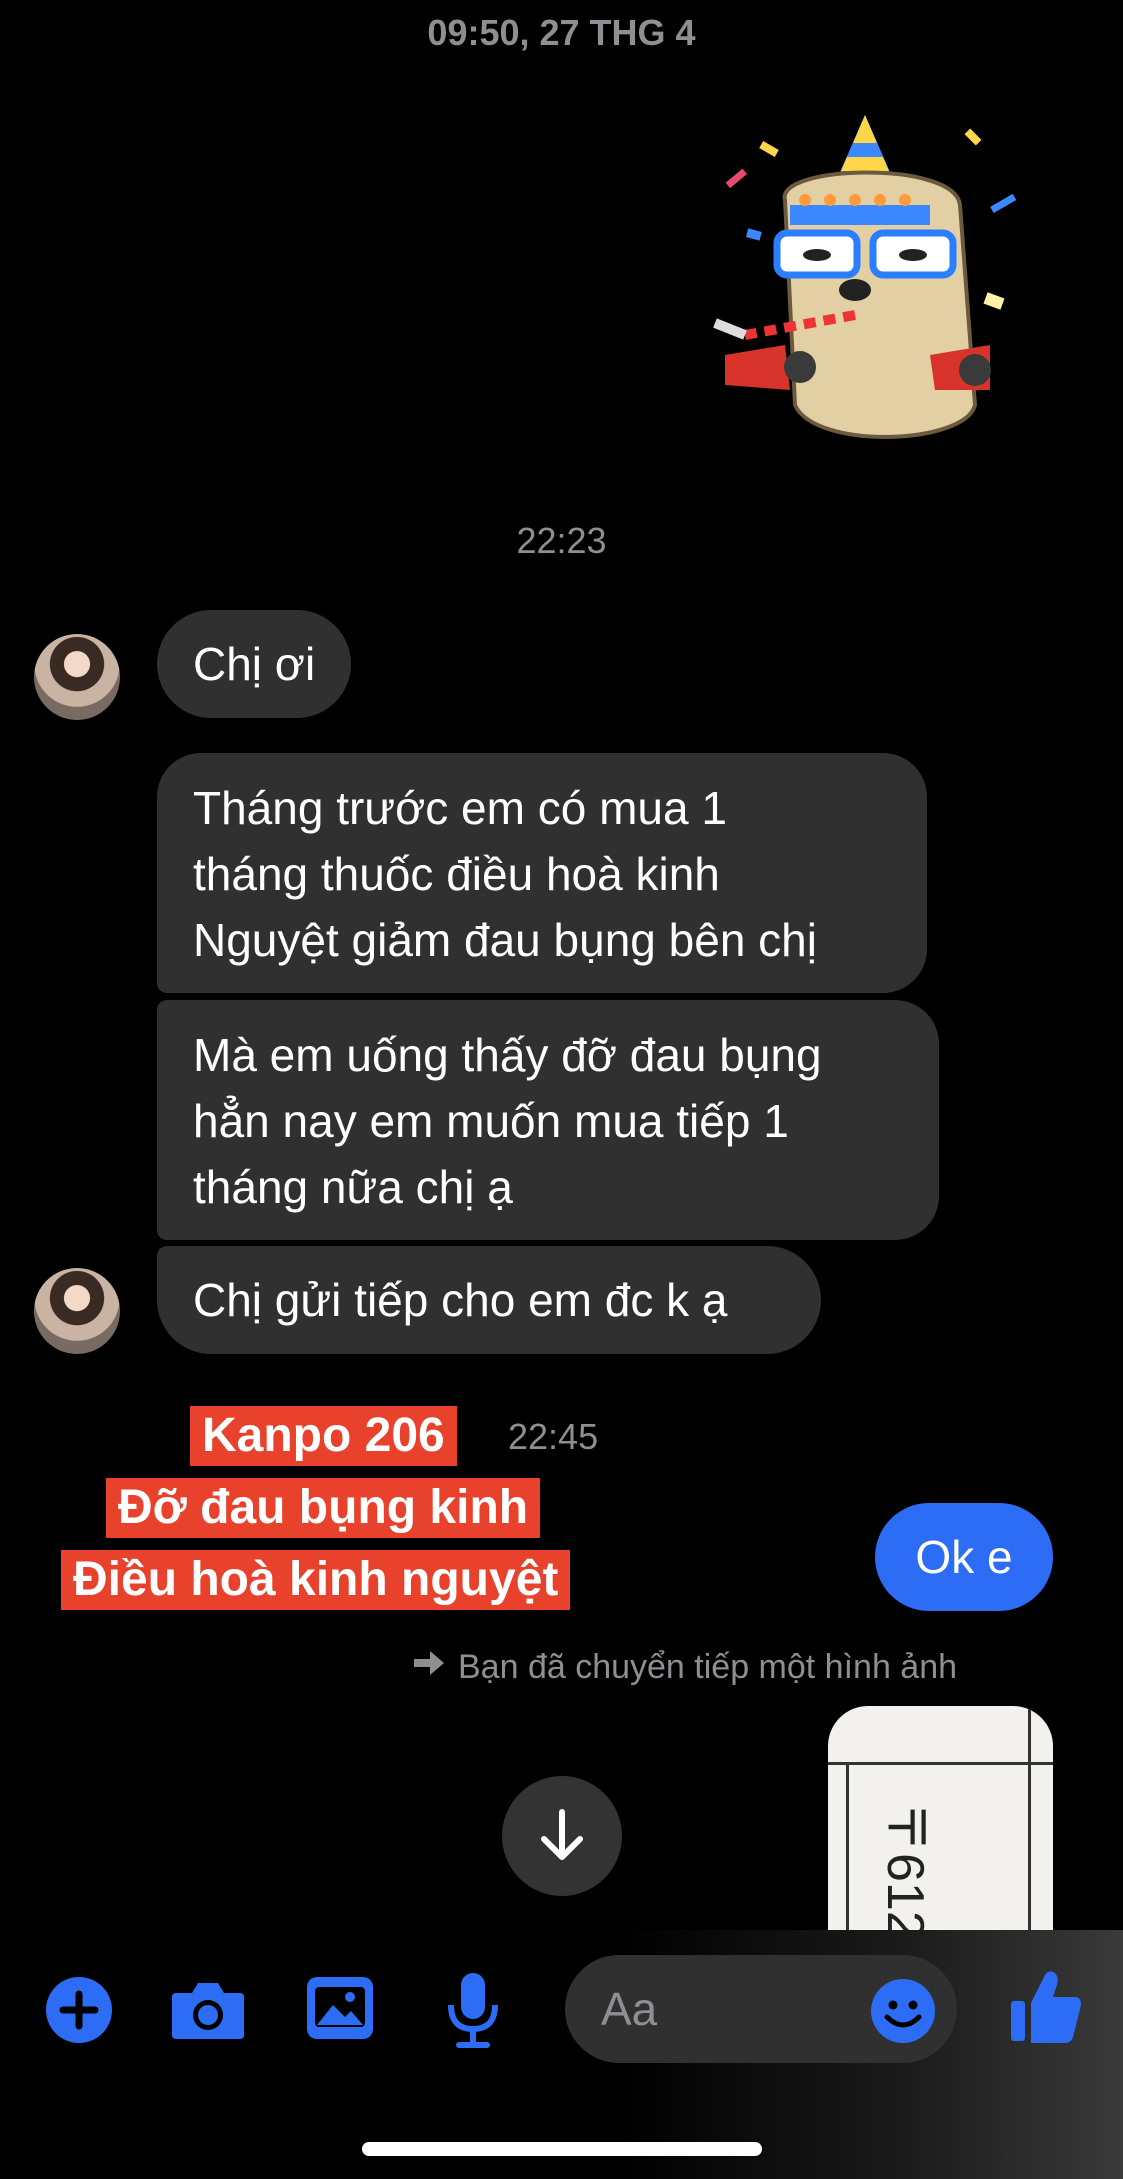  What do you see at coordinates (562, 2149) in the screenshot?
I see `home-indicator` at bounding box center [562, 2149].